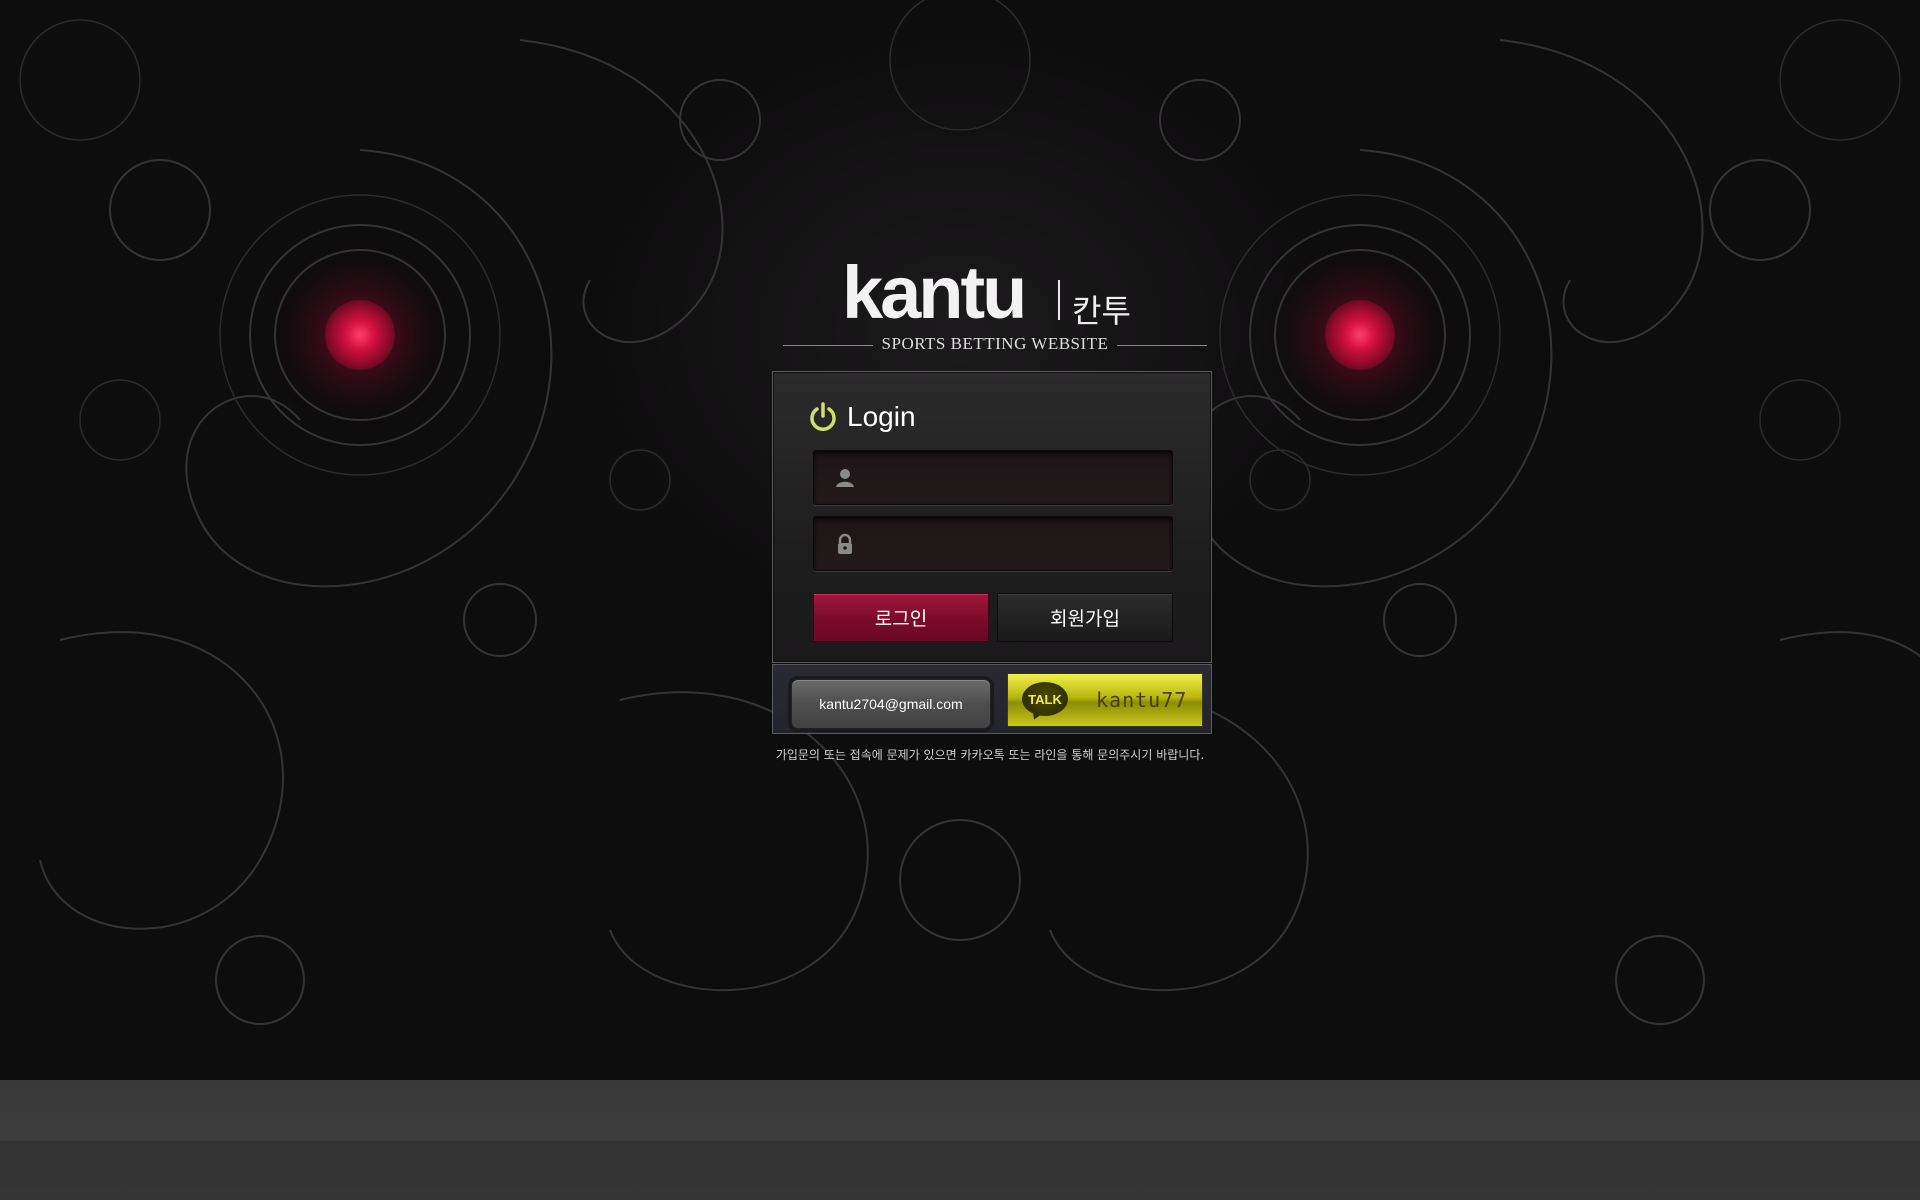  What do you see at coordinates (360, 335) in the screenshot?
I see `decorative-red-orb-left` at bounding box center [360, 335].